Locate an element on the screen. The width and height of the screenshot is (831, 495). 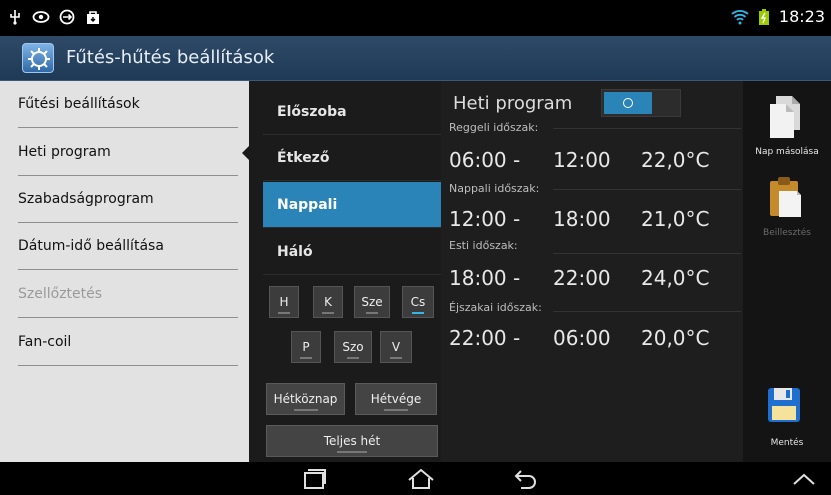
day-label: Cs is located at coordinates (418, 302).